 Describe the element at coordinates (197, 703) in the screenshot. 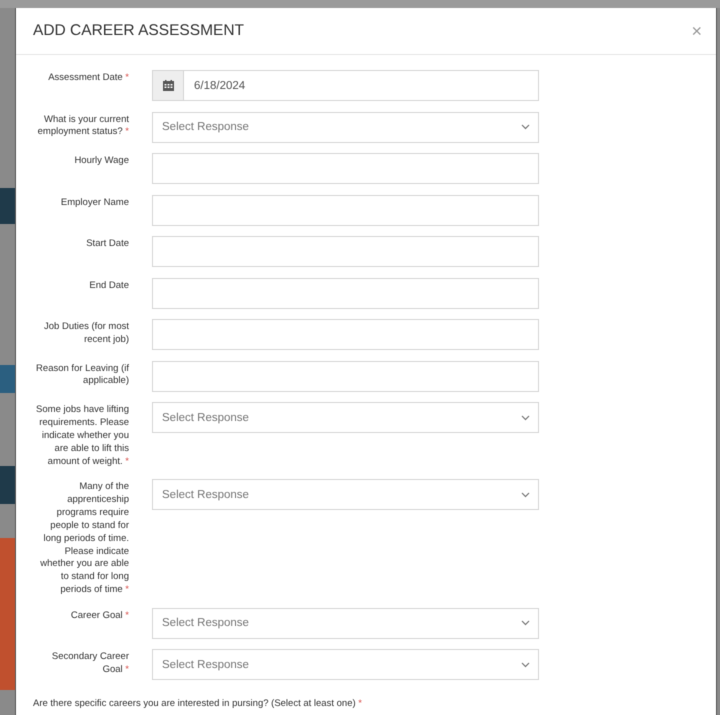

I see `question-label: Are there specific careers you are interested in pursing? (Select at least one) *` at that location.